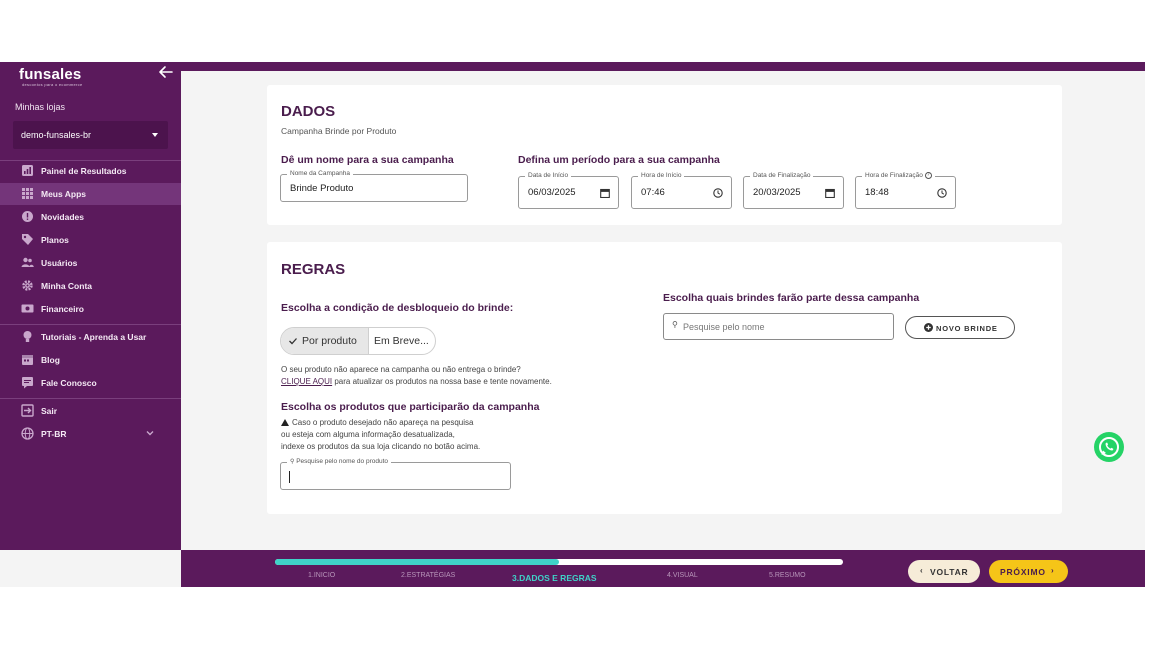 The image size is (1152, 648). What do you see at coordinates (374, 186) in the screenshot?
I see `campaign-name-field: Nome da Campanha Brinde Produto` at bounding box center [374, 186].